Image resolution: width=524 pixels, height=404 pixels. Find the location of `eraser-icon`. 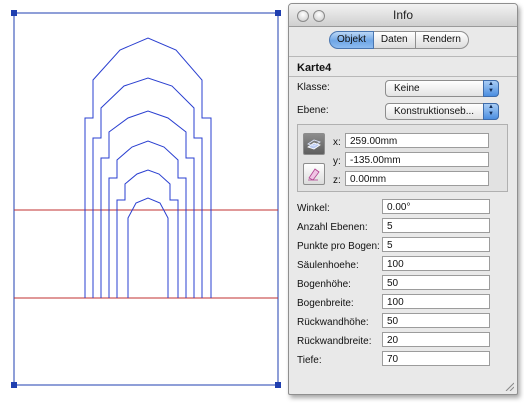

eraser-icon is located at coordinates (314, 174).